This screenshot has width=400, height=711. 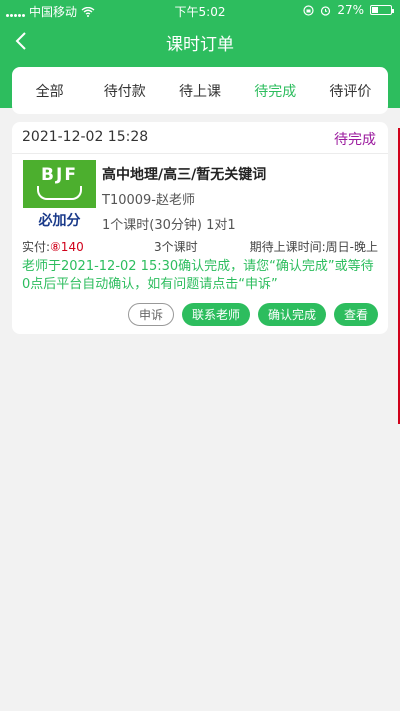 What do you see at coordinates (200, 45) in the screenshot?
I see `page-title: 课时订单` at bounding box center [200, 45].